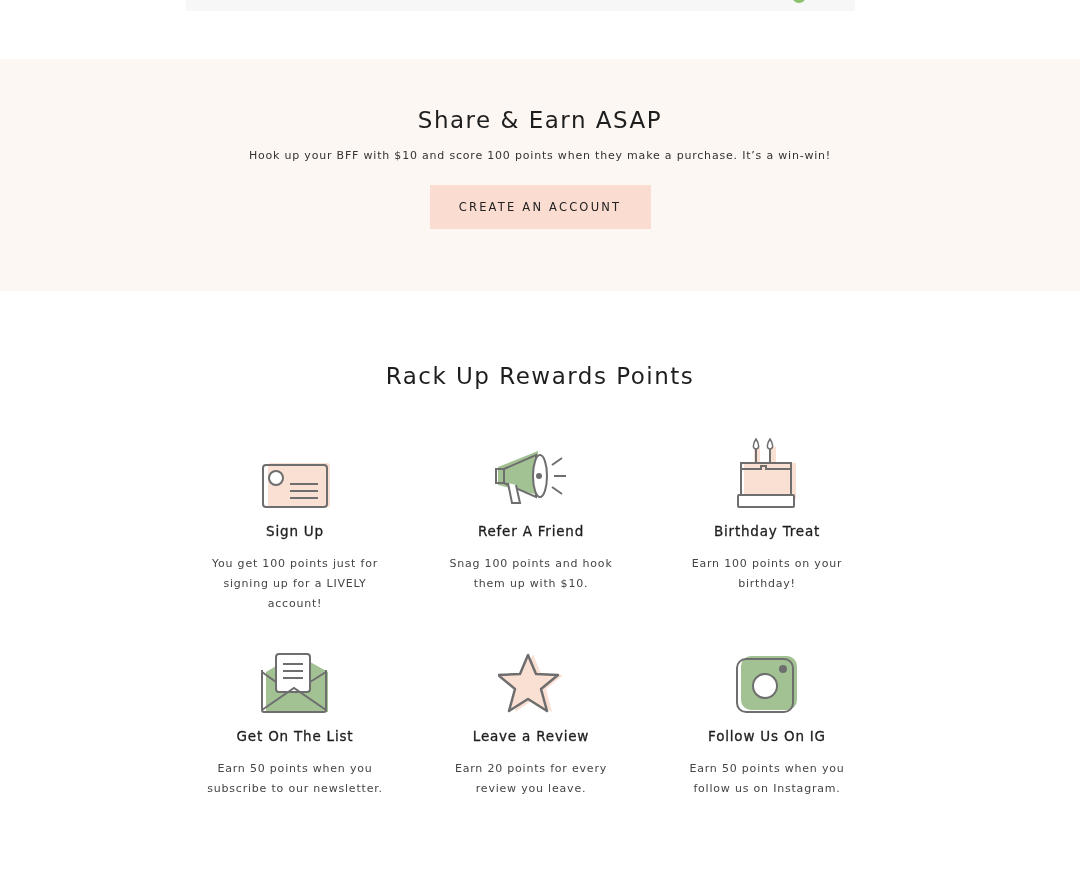 The width and height of the screenshot is (1080, 895). Describe the element at coordinates (295, 736) in the screenshot. I see `reward-title: Get On The List` at that location.